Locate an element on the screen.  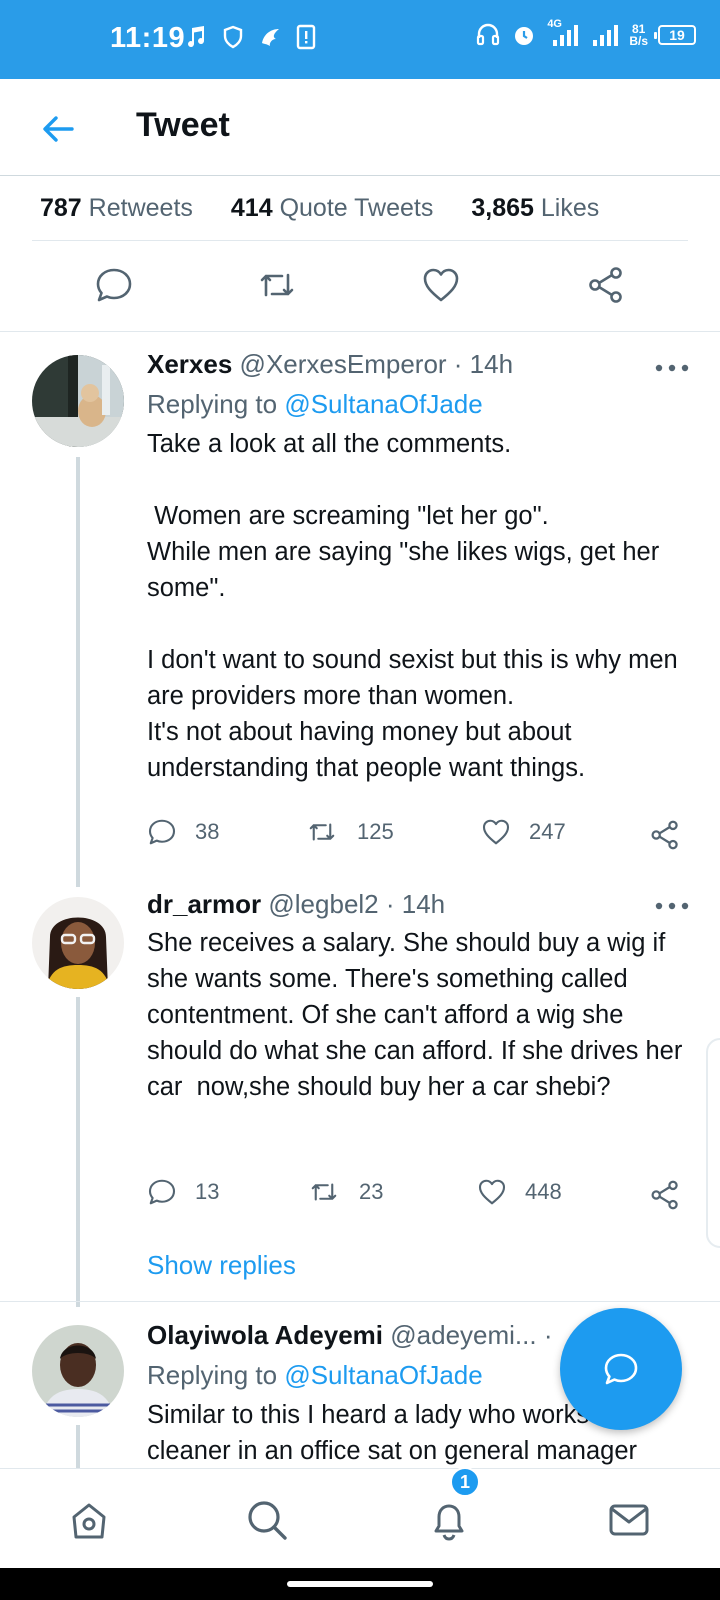
author-meta: @XerxesEmperor · 14h is located at coordinates (376, 364).